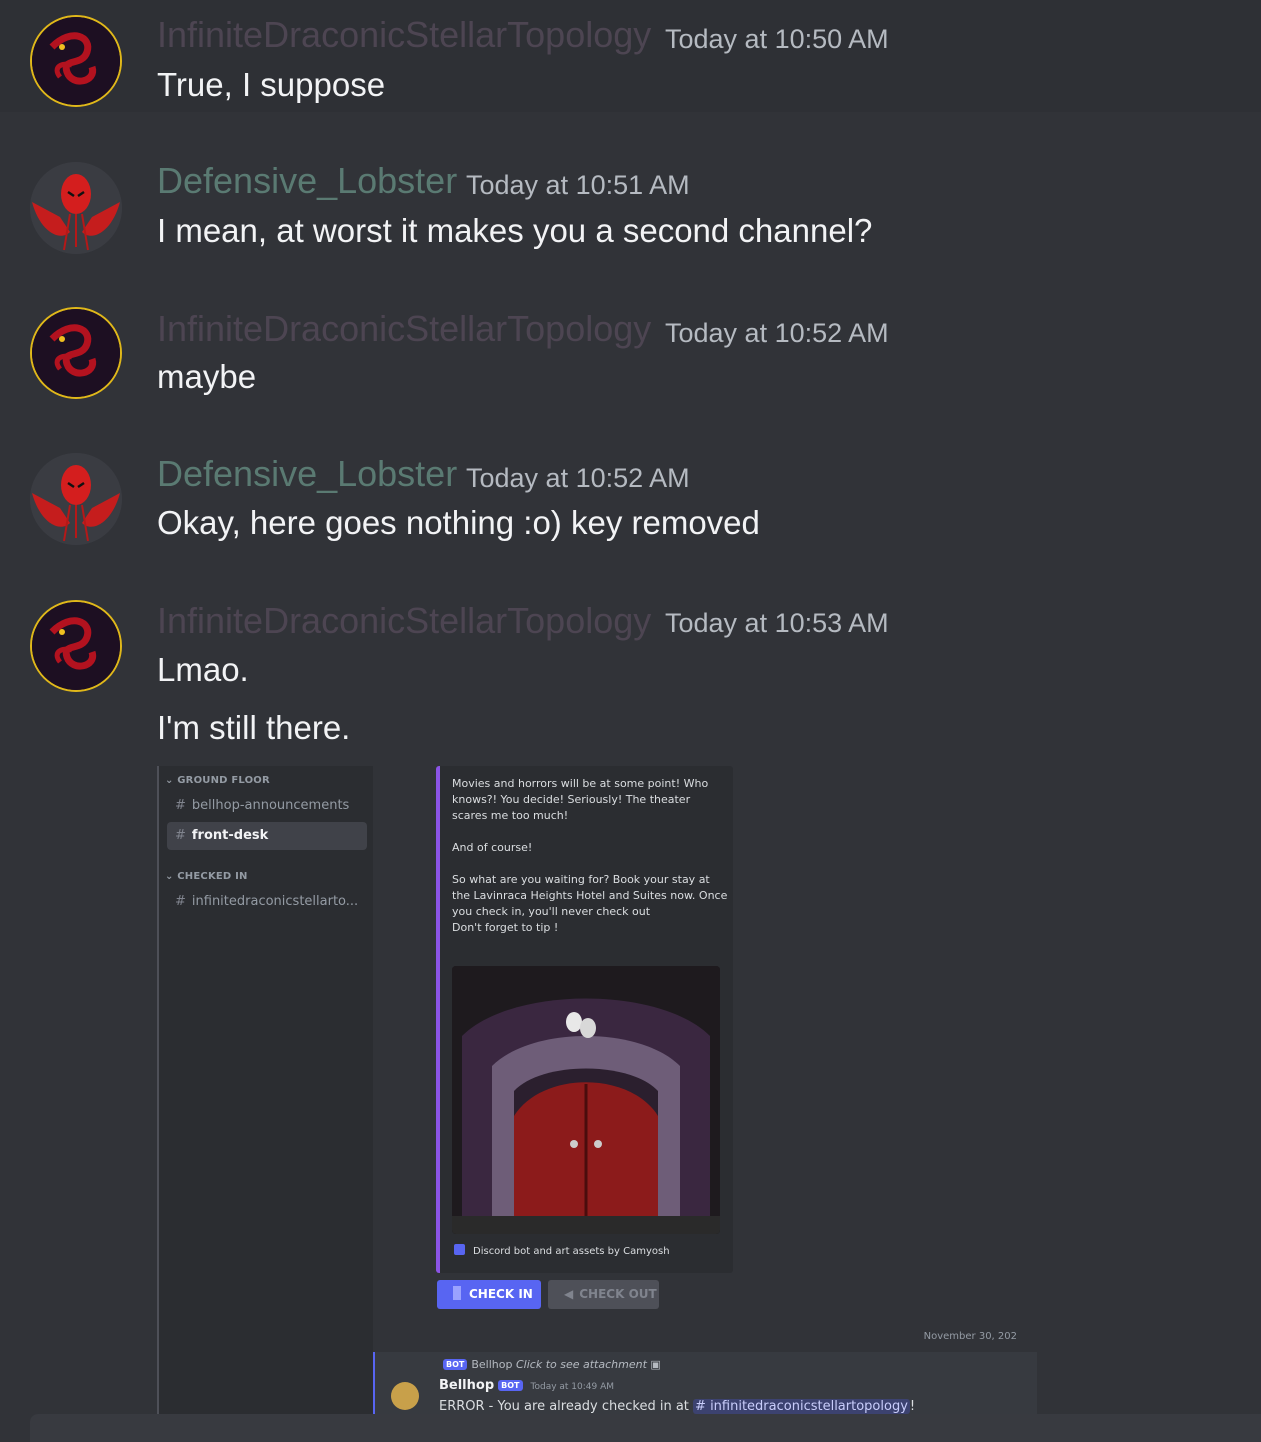 The height and width of the screenshot is (1442, 1261). Describe the element at coordinates (217, 780) in the screenshot. I see `category-ground-floor: ⌄ GROUND FLOOR` at that location.